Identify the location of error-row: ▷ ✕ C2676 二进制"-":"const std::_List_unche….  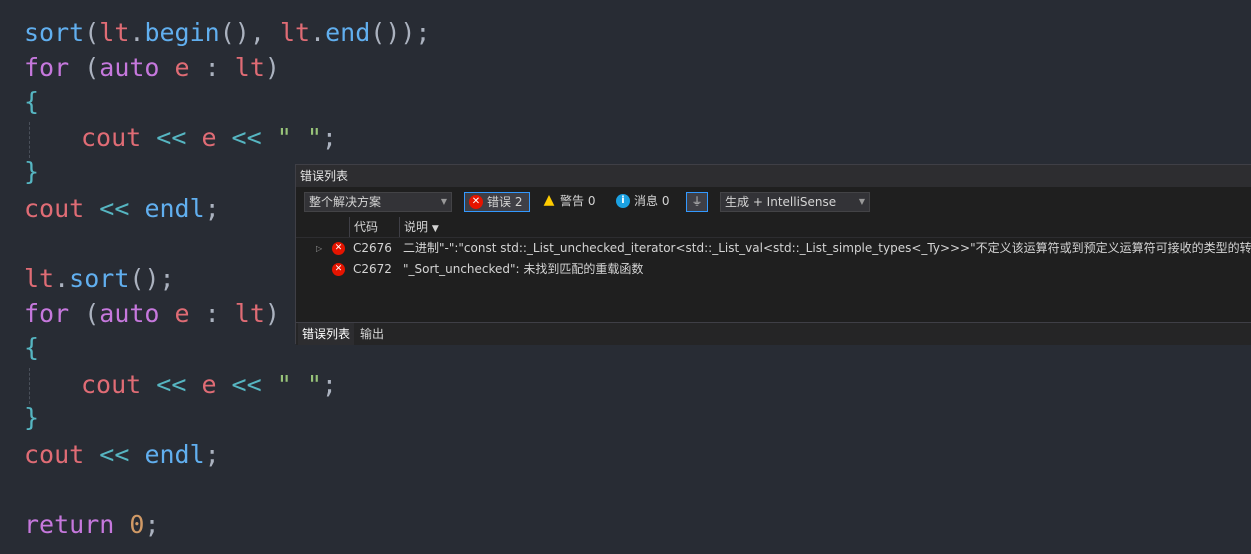
(773, 248).